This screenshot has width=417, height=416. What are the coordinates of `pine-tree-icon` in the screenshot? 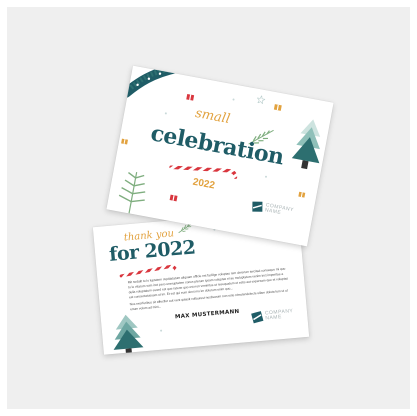 It's located at (128, 334).